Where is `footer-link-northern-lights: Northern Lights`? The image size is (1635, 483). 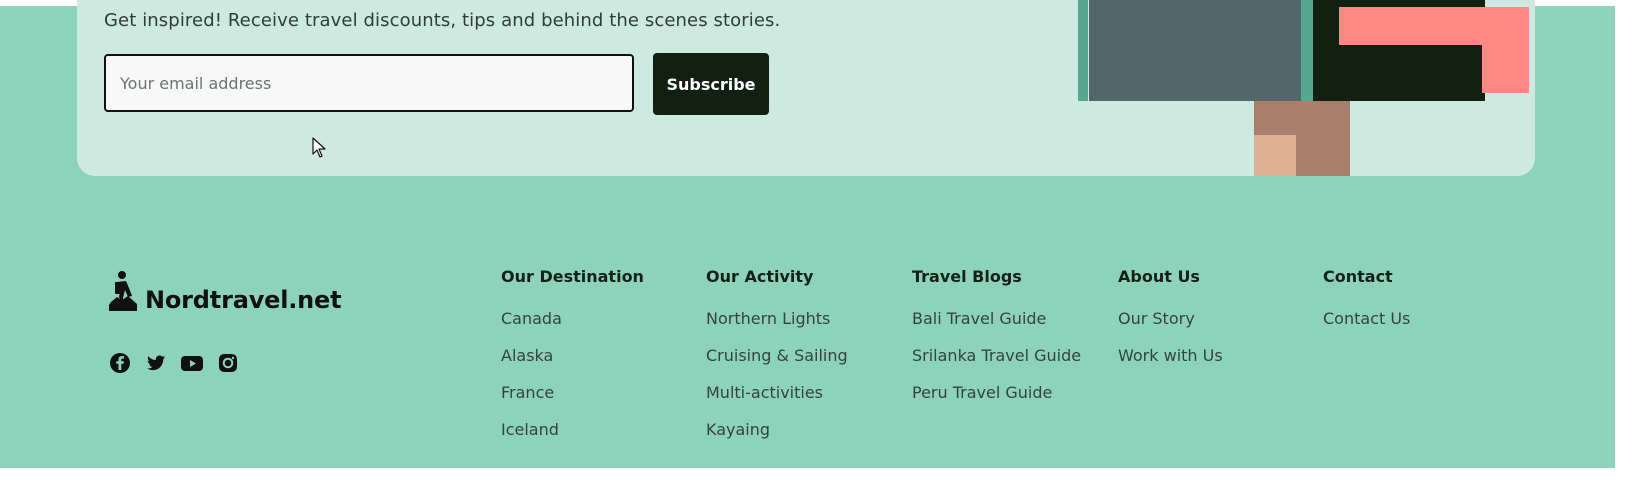
footer-link-northern-lights: Northern Lights is located at coordinates (768, 319).